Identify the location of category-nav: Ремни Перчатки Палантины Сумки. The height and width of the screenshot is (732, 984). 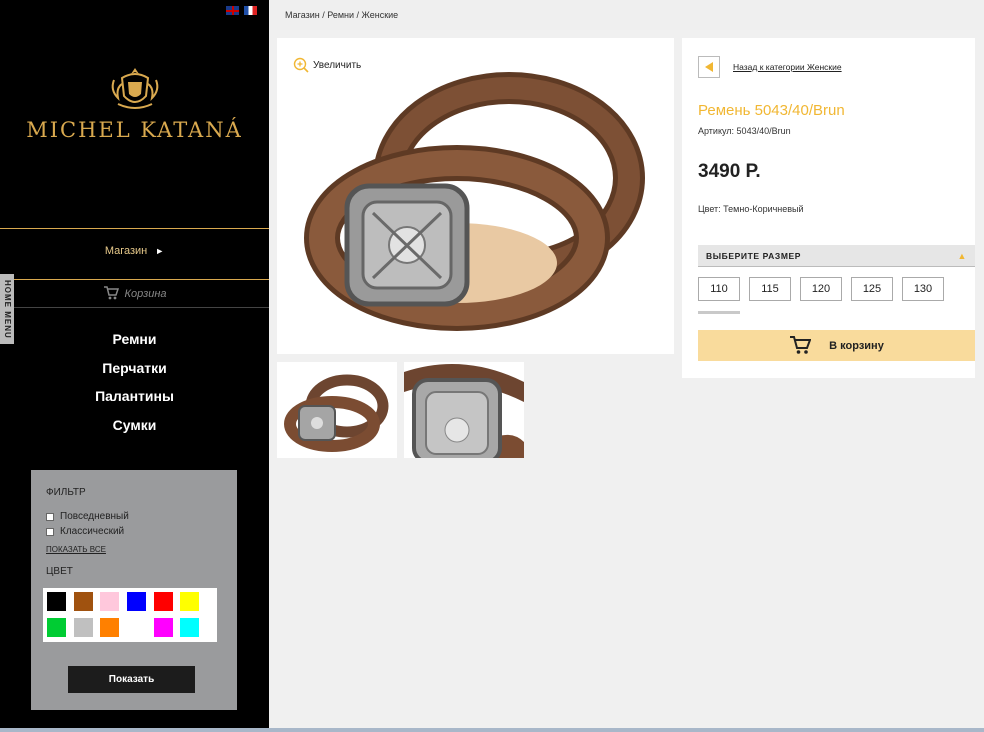
(134, 387).